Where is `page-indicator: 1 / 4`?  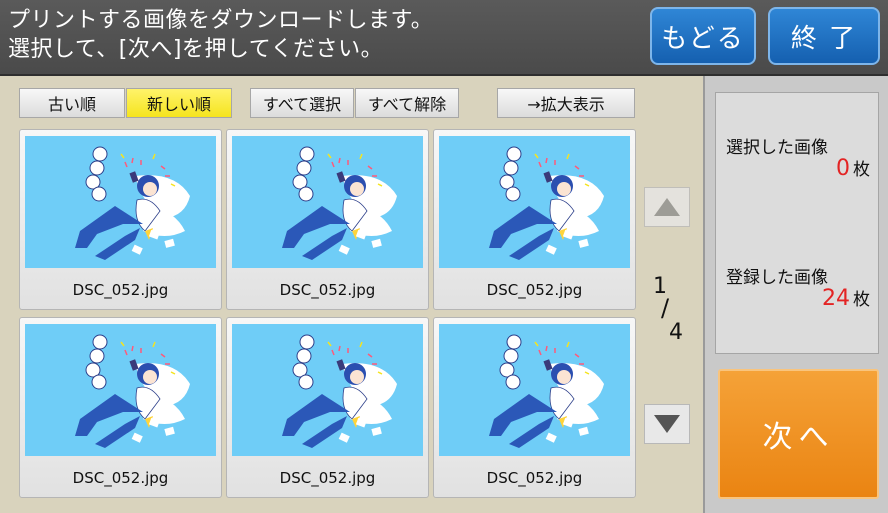
page-indicator: 1 / 4 is located at coordinates (668, 309).